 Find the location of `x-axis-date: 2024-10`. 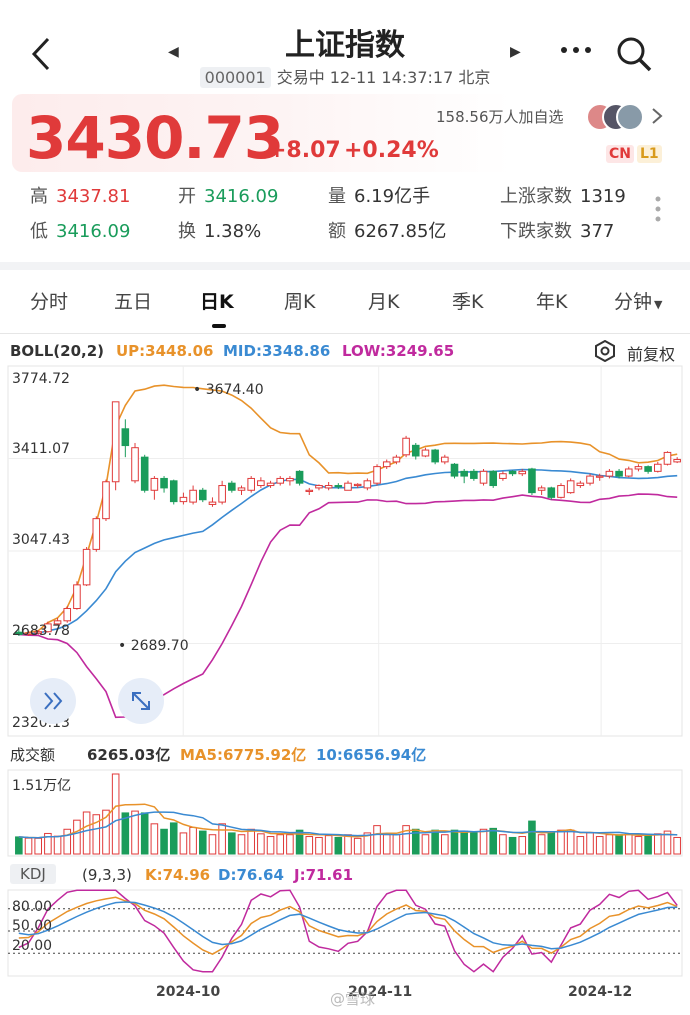

x-axis-date: 2024-10 is located at coordinates (188, 992).